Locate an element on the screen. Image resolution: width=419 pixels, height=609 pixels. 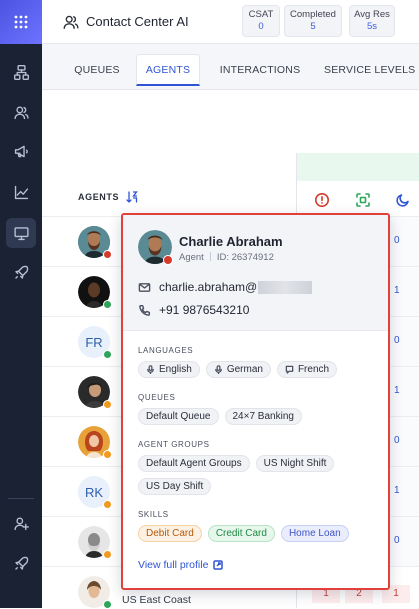
metric-completed: Completed 5 is located at coordinates (313, 21).